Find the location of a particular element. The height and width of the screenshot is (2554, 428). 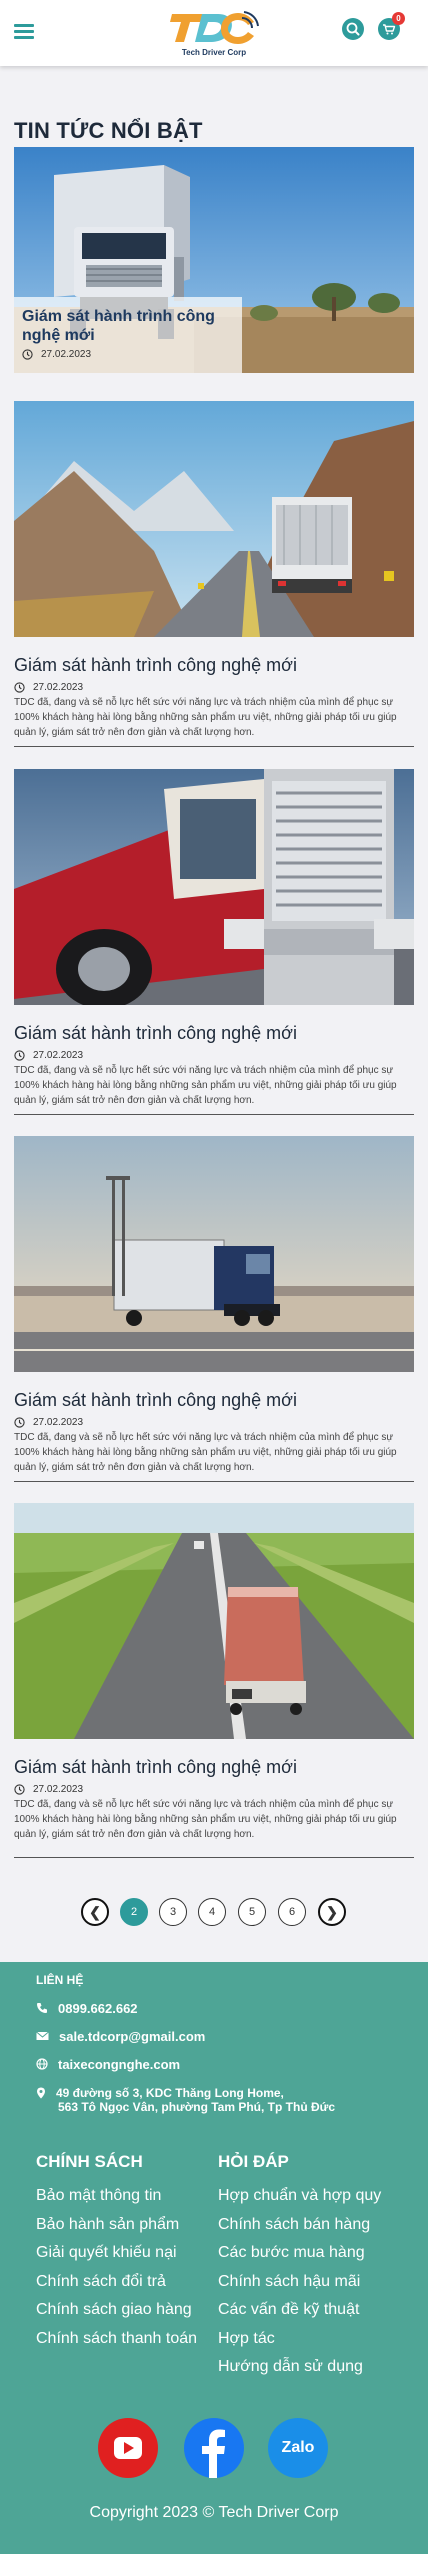

zalo-icon: Zalo is located at coordinates (298, 2448).